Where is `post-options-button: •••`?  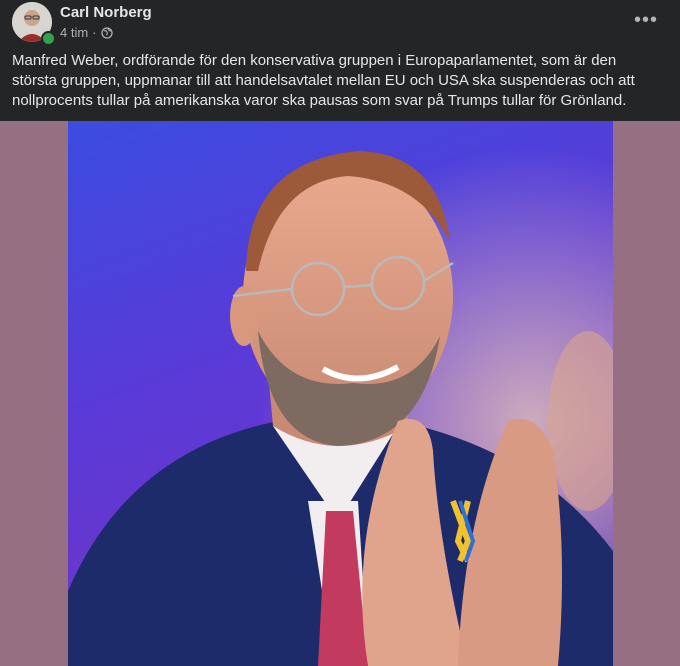
post-options-button: ••• is located at coordinates (646, 20).